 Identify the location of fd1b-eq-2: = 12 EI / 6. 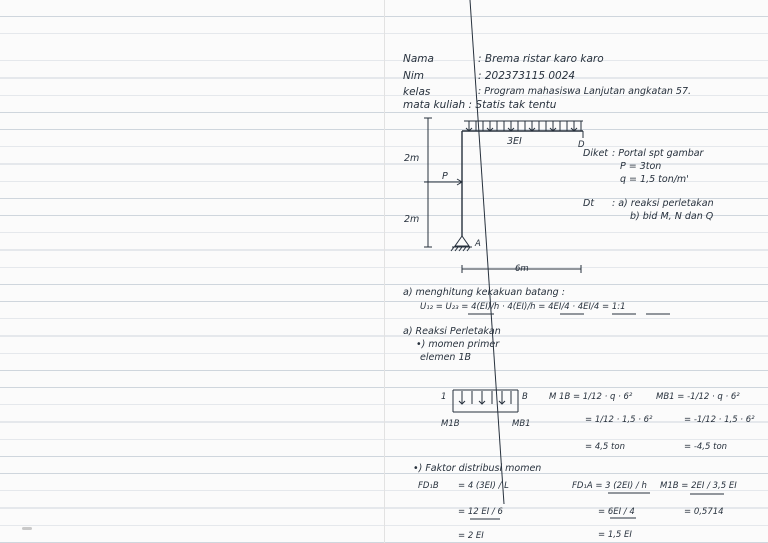
(480, 512).